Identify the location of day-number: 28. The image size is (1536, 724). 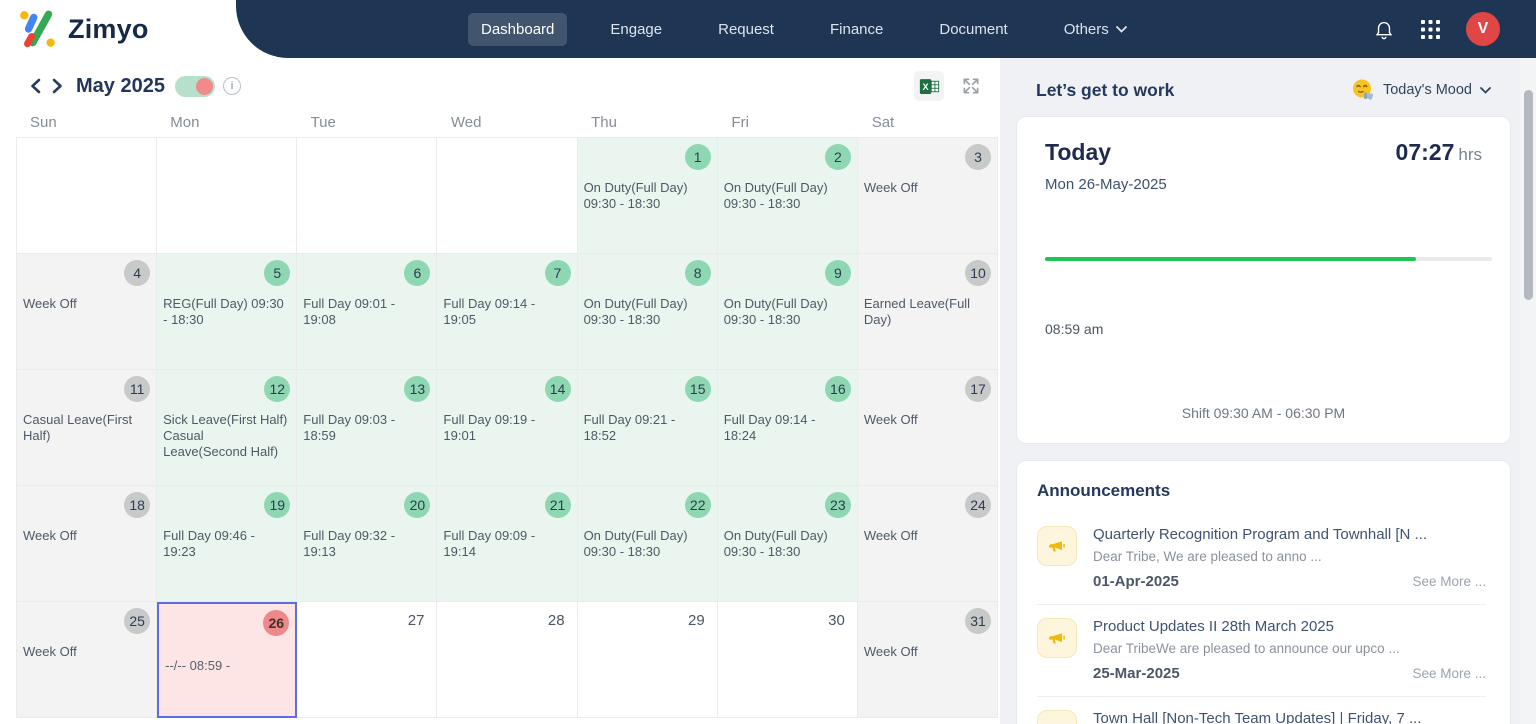
(556, 620).